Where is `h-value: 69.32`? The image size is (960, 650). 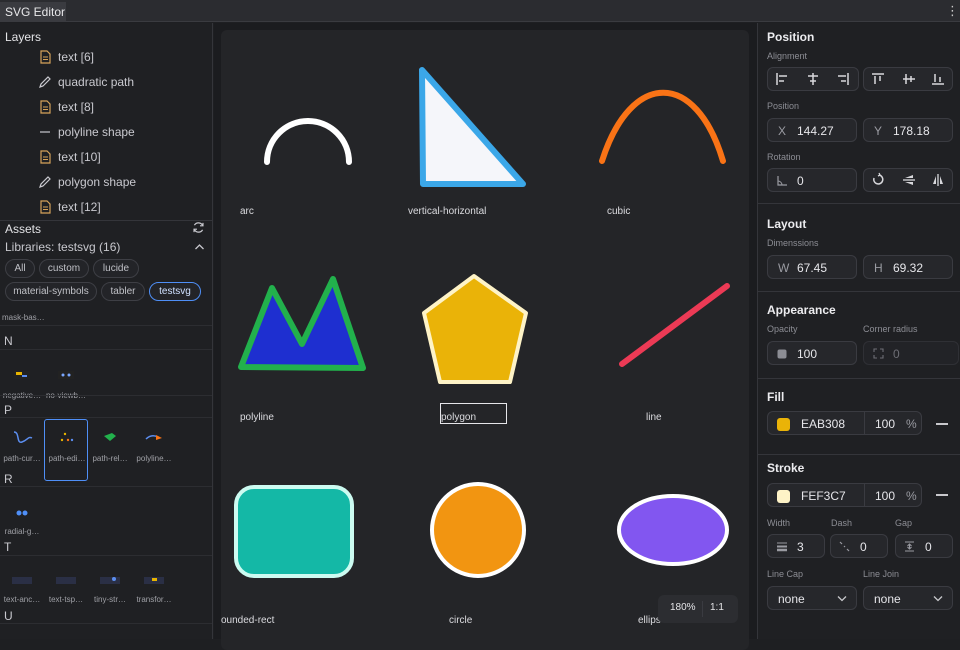 h-value: 69.32 is located at coordinates (908, 268).